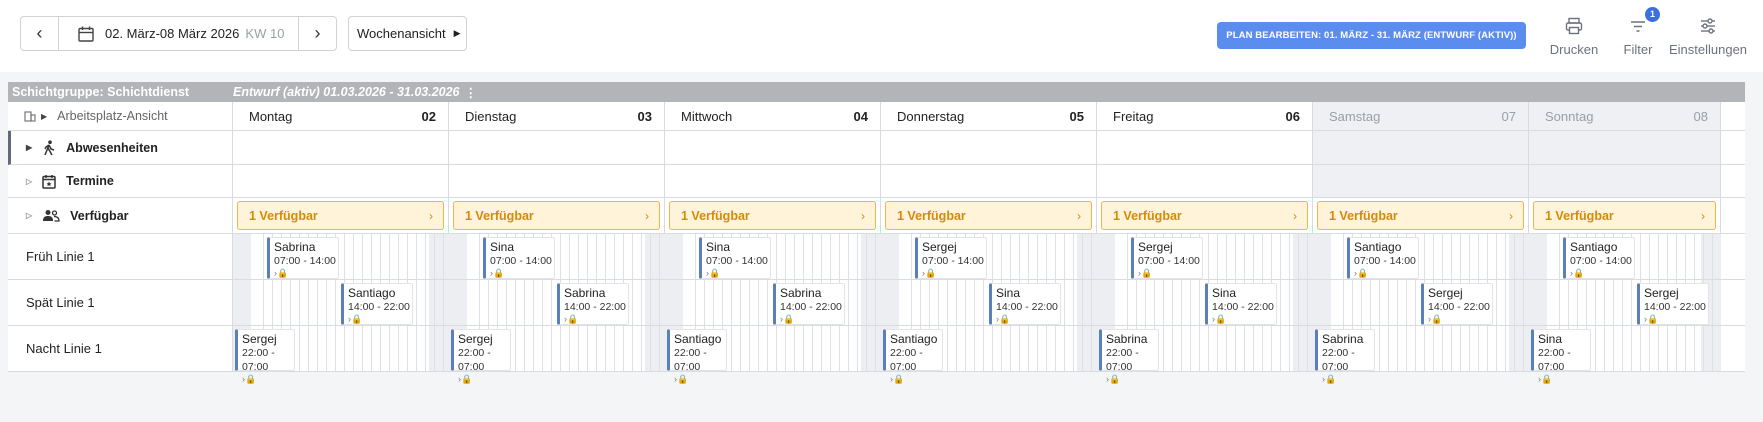 The image size is (1763, 422). I want to click on day-header: Donnerstag 05, so click(989, 116).